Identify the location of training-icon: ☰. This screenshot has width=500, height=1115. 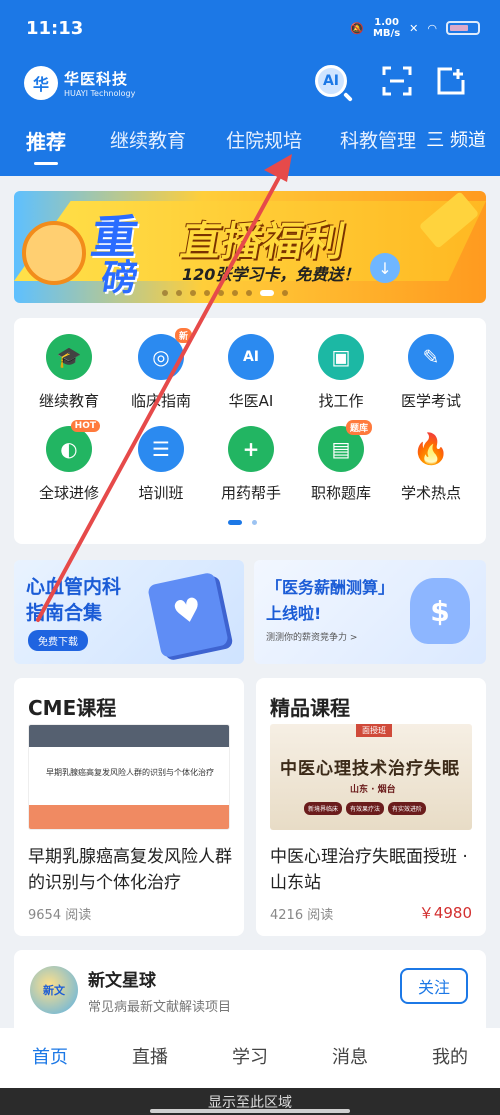
(161, 449).